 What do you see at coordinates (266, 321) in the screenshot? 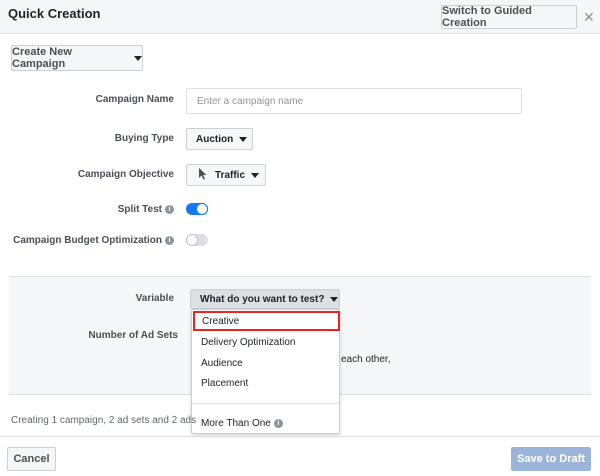
I see `menu-item-creative: Creative` at bounding box center [266, 321].